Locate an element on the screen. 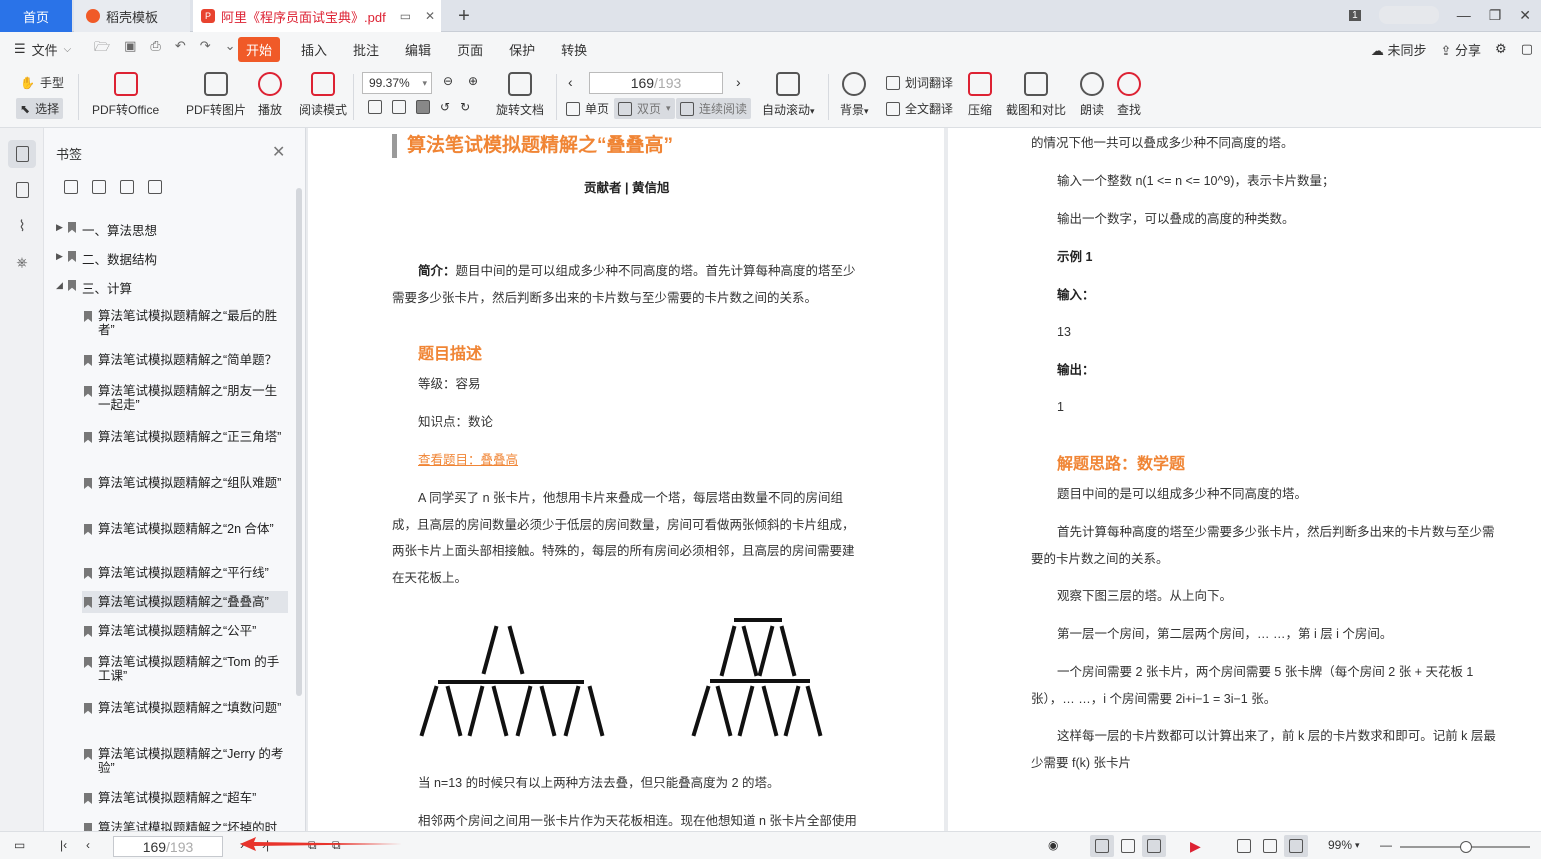 The width and height of the screenshot is (1541, 859). reading-mode-button: 阅读模式 is located at coordinates (323, 92).